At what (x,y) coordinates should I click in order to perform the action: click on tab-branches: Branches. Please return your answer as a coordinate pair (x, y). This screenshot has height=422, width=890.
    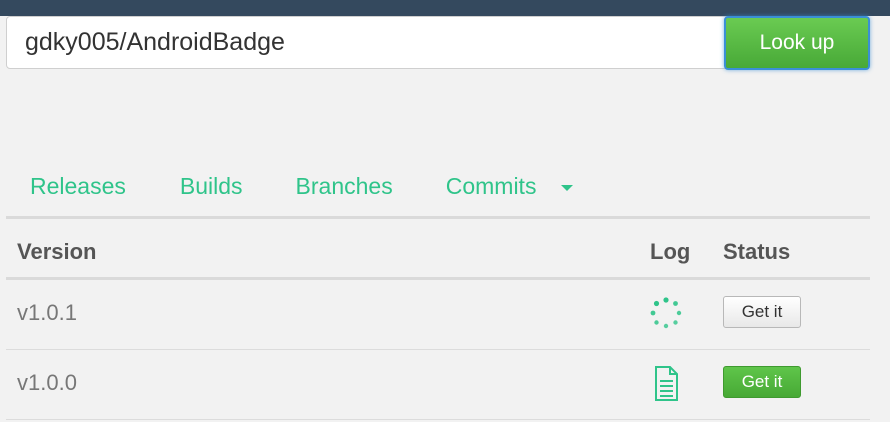
    Looking at the image, I should click on (344, 186).